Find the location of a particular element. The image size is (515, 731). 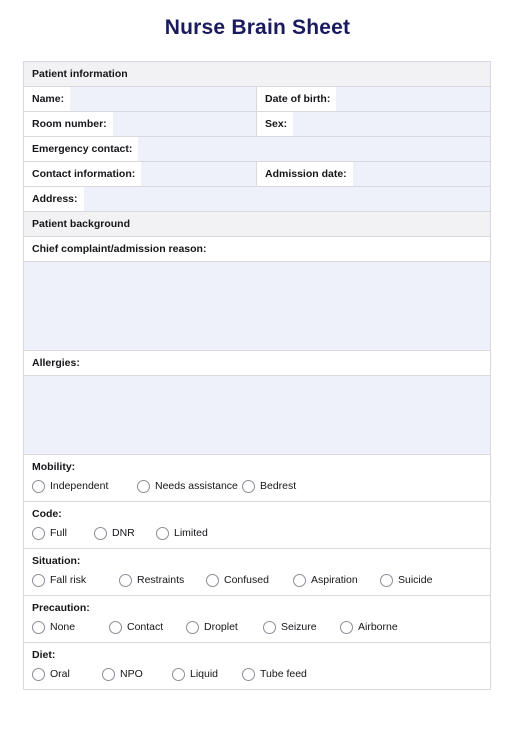

radio-option-label: Full is located at coordinates (58, 533).